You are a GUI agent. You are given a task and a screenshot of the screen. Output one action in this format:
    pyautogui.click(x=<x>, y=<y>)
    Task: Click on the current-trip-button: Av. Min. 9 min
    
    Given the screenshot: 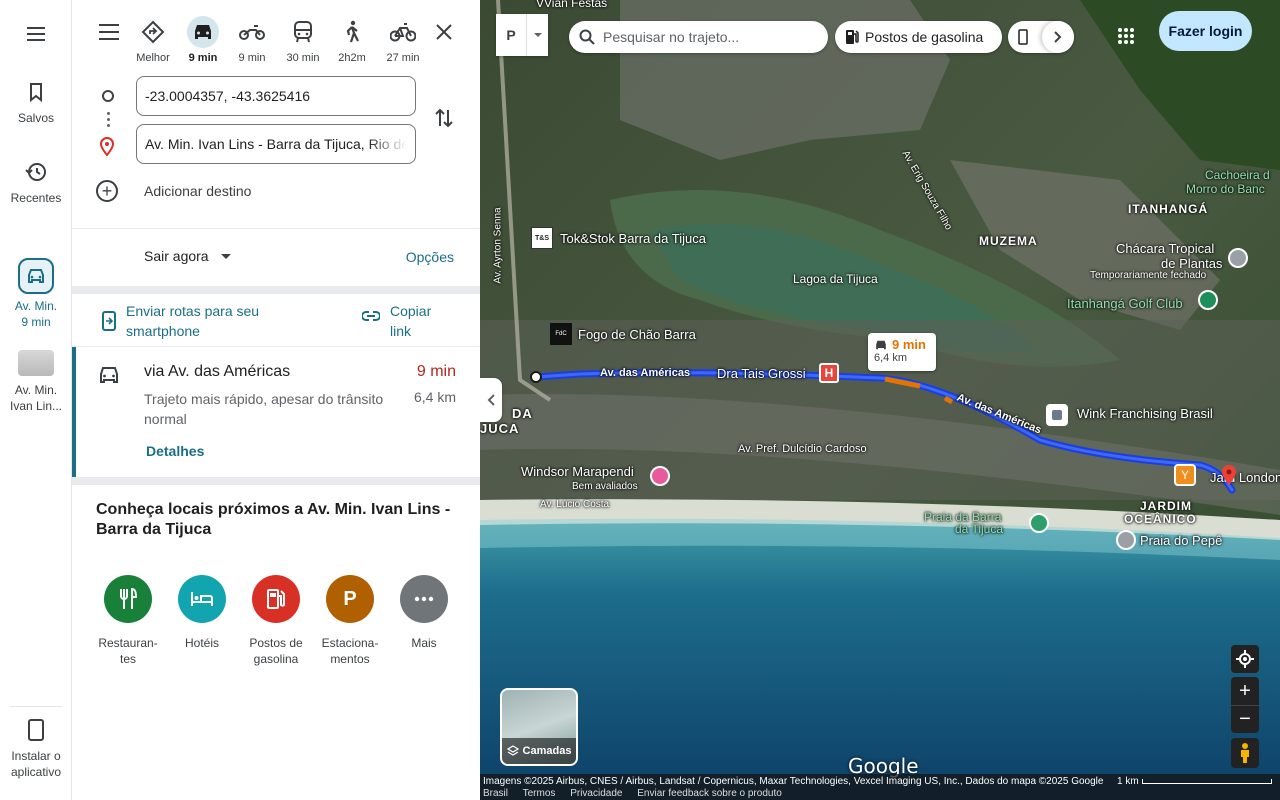 What is the action you would take?
    pyautogui.click(x=36, y=294)
    